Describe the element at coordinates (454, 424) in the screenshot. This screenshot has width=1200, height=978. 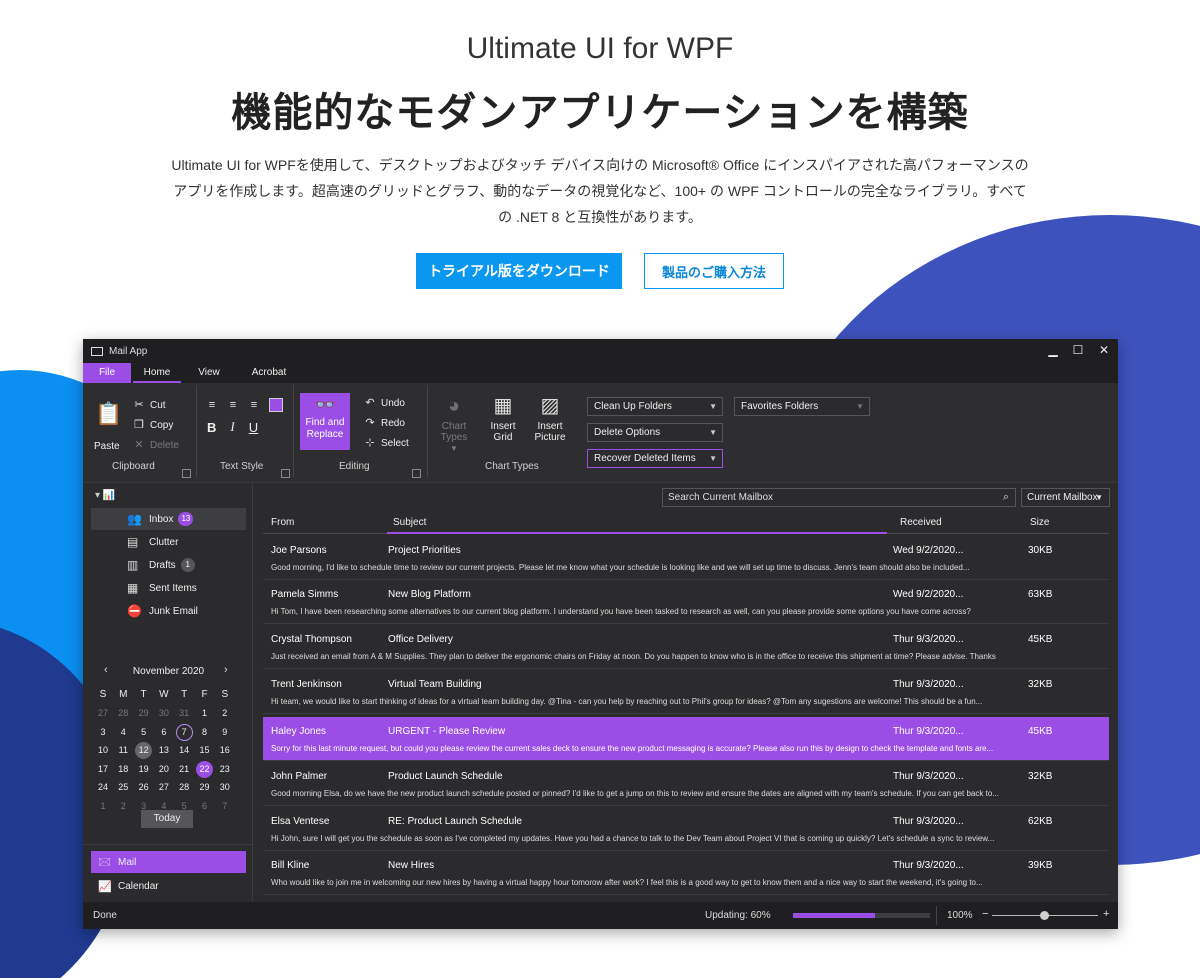
I see `chart-types-button: ◕ Chart Types ▼` at that location.